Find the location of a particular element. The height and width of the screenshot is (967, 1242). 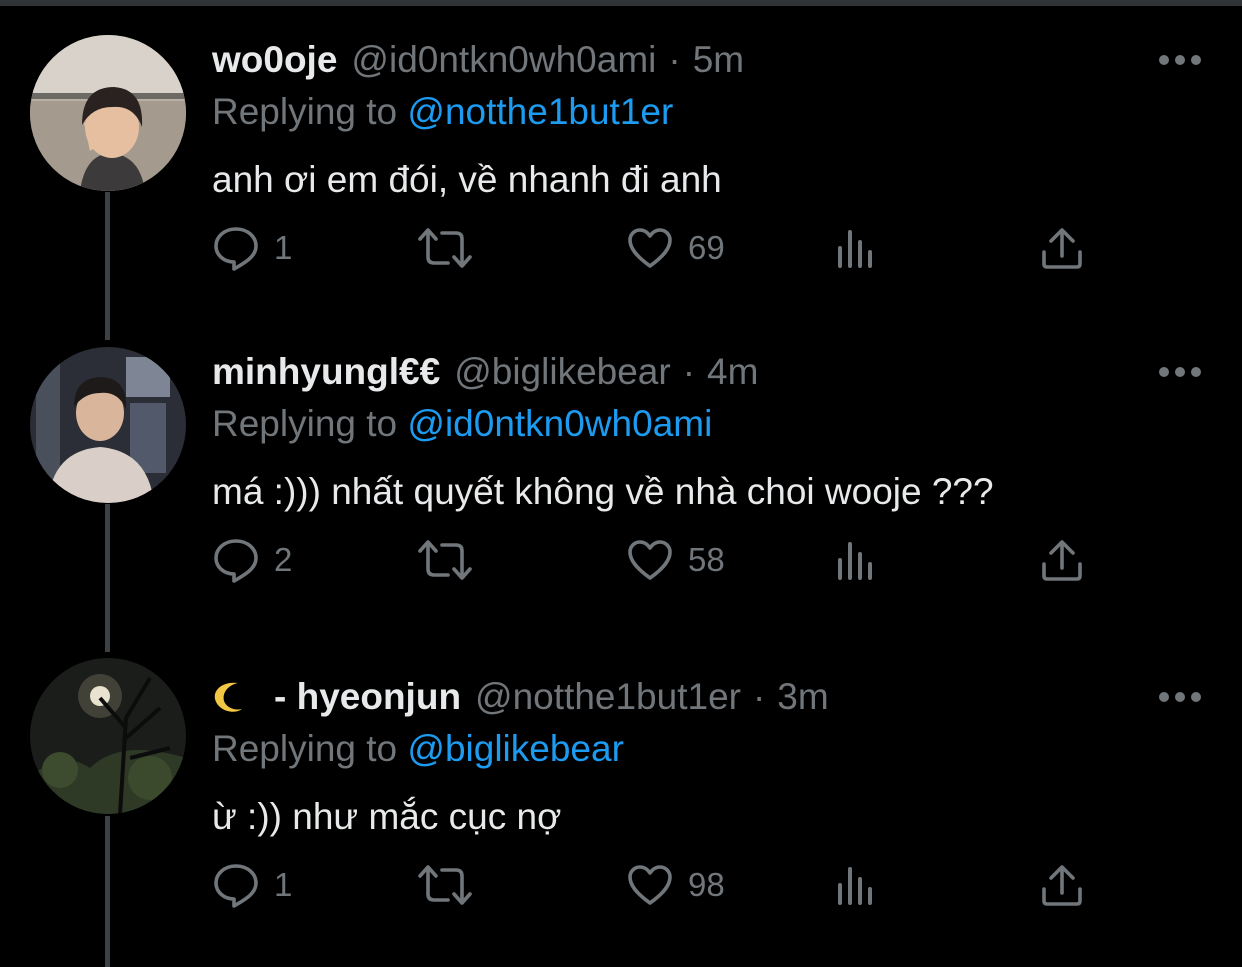

action-bar: 1 98 is located at coordinates (652, 885).